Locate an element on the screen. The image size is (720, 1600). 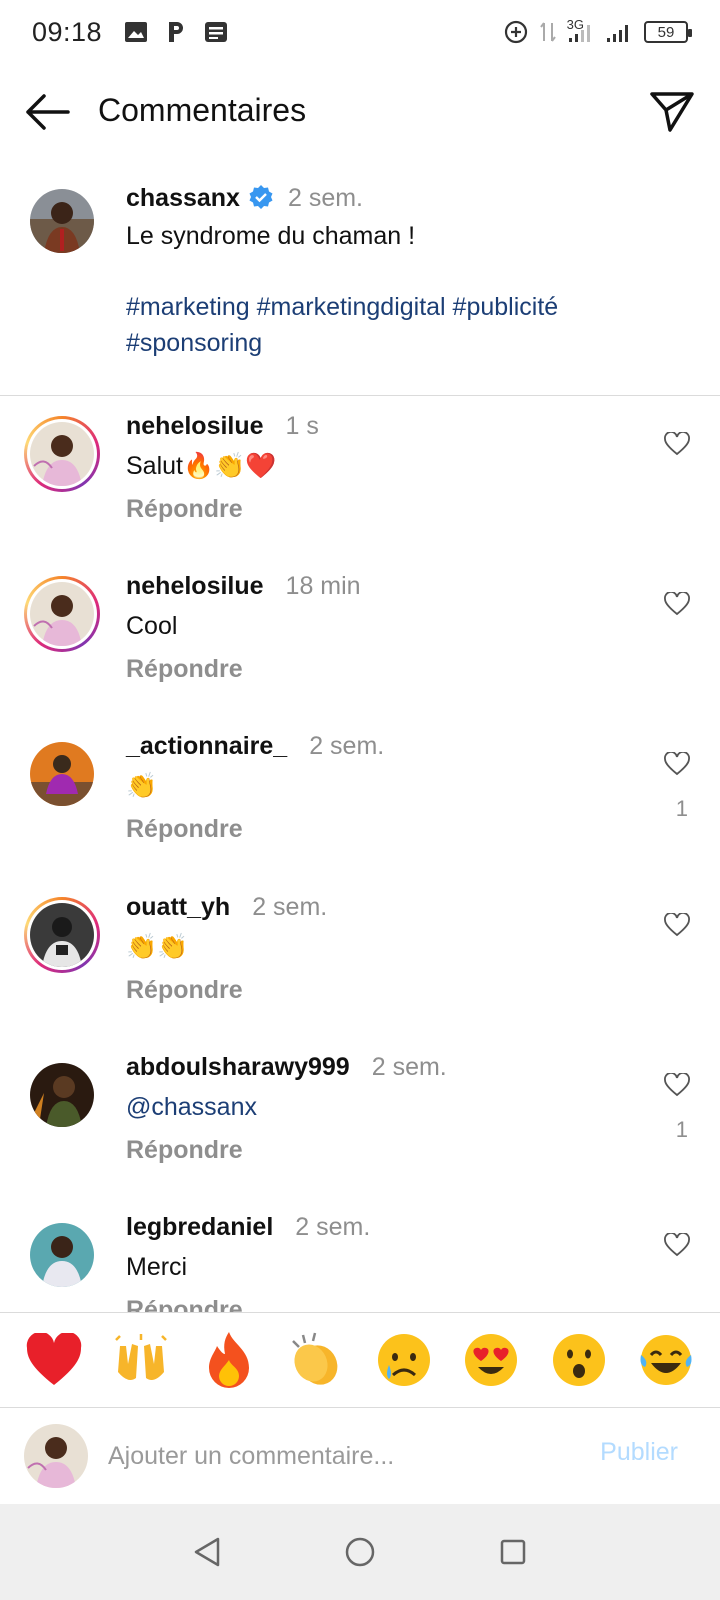
comment-item: legbredaniel 2 sem. Merci Répondre is located at coordinates (360, 1262).